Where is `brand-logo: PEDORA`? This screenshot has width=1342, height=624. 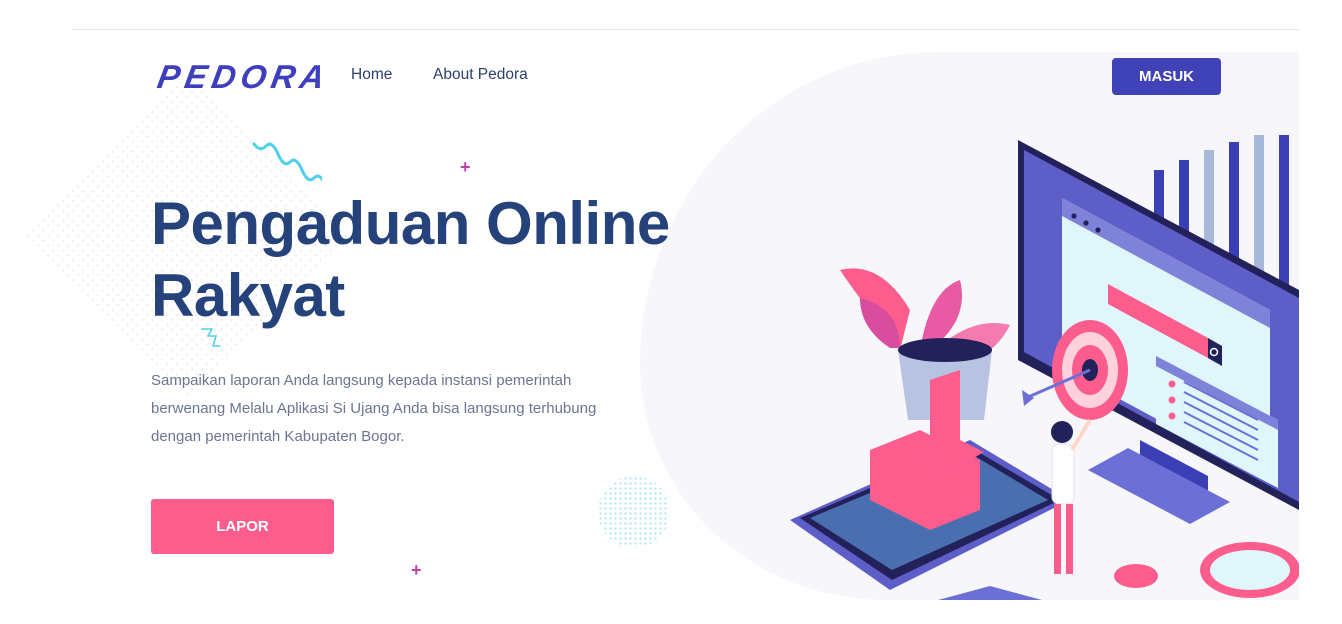 brand-logo: PEDORA is located at coordinates (243, 77).